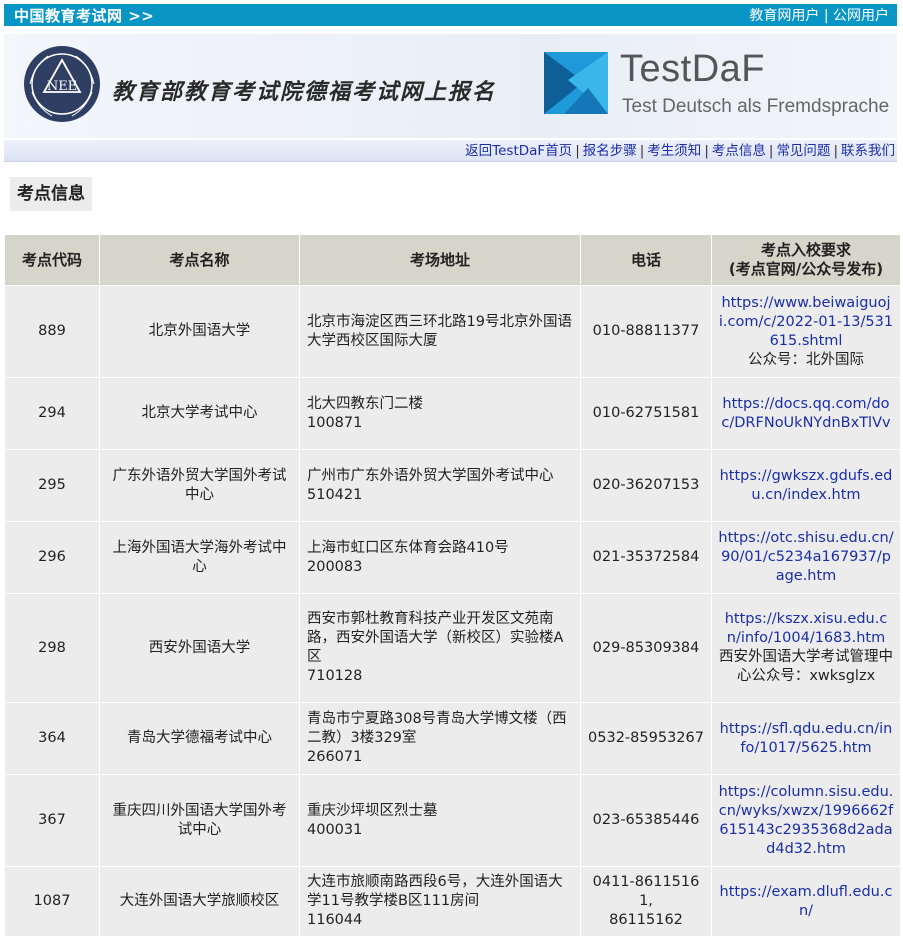 The image size is (903, 940). I want to click on cell-phone: 023-65385446, so click(646, 820).